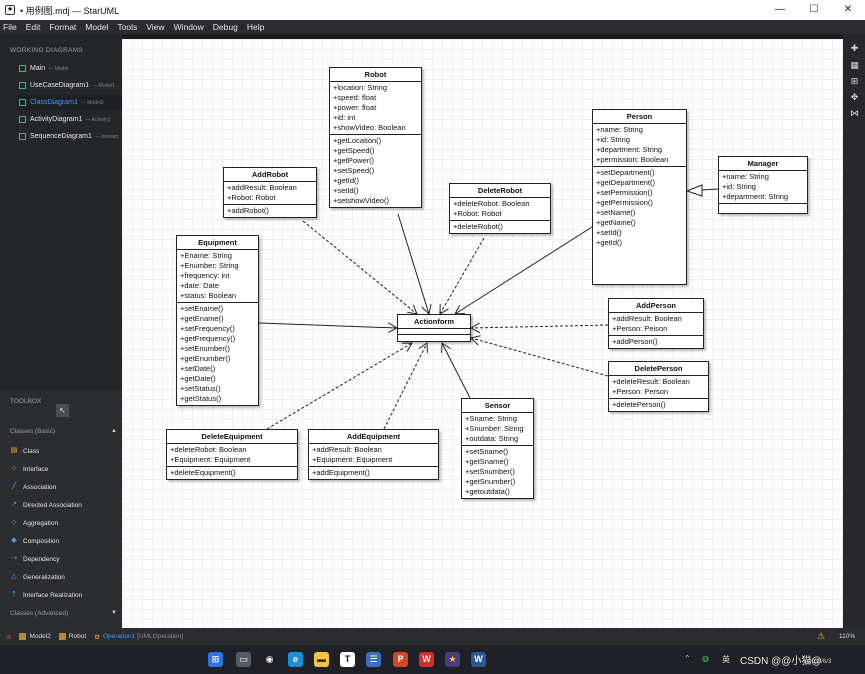 The image size is (865, 674). What do you see at coordinates (434, 328) in the screenshot?
I see `class-actionform: Actionform` at bounding box center [434, 328].